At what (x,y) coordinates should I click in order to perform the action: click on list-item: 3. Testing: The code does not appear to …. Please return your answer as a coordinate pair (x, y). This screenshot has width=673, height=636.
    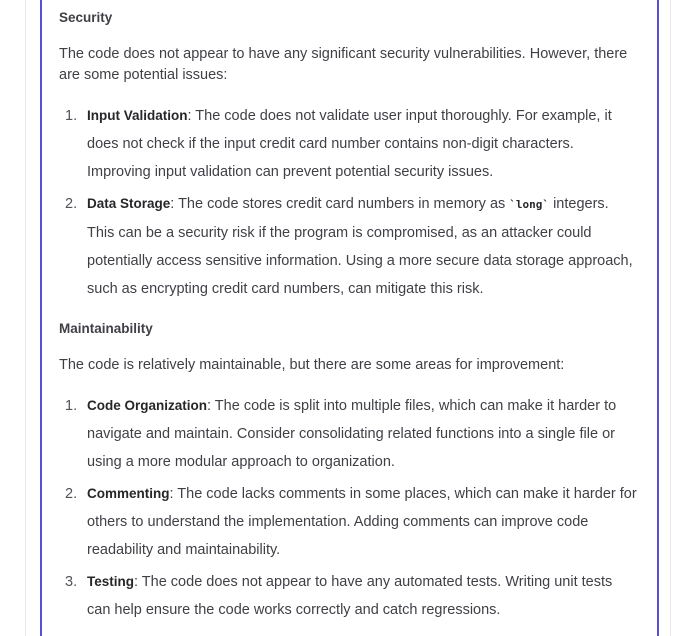
    Looking at the image, I should click on (349, 596).